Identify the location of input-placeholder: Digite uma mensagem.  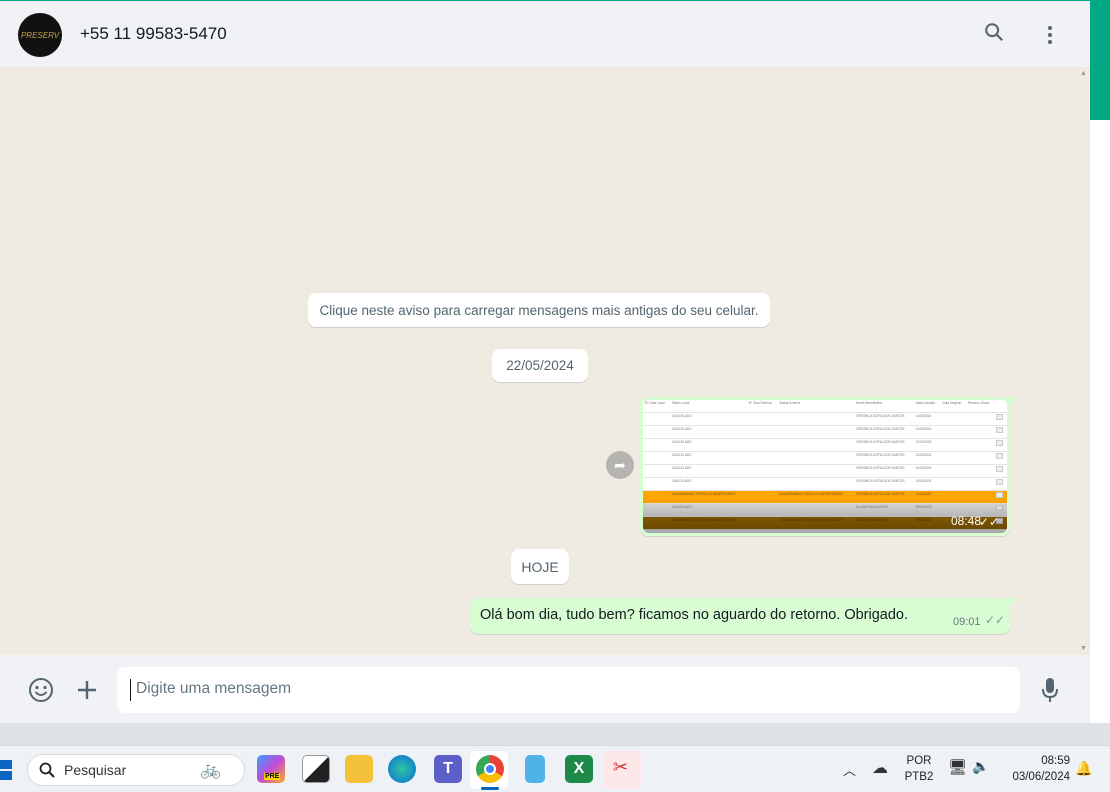
(214, 688).